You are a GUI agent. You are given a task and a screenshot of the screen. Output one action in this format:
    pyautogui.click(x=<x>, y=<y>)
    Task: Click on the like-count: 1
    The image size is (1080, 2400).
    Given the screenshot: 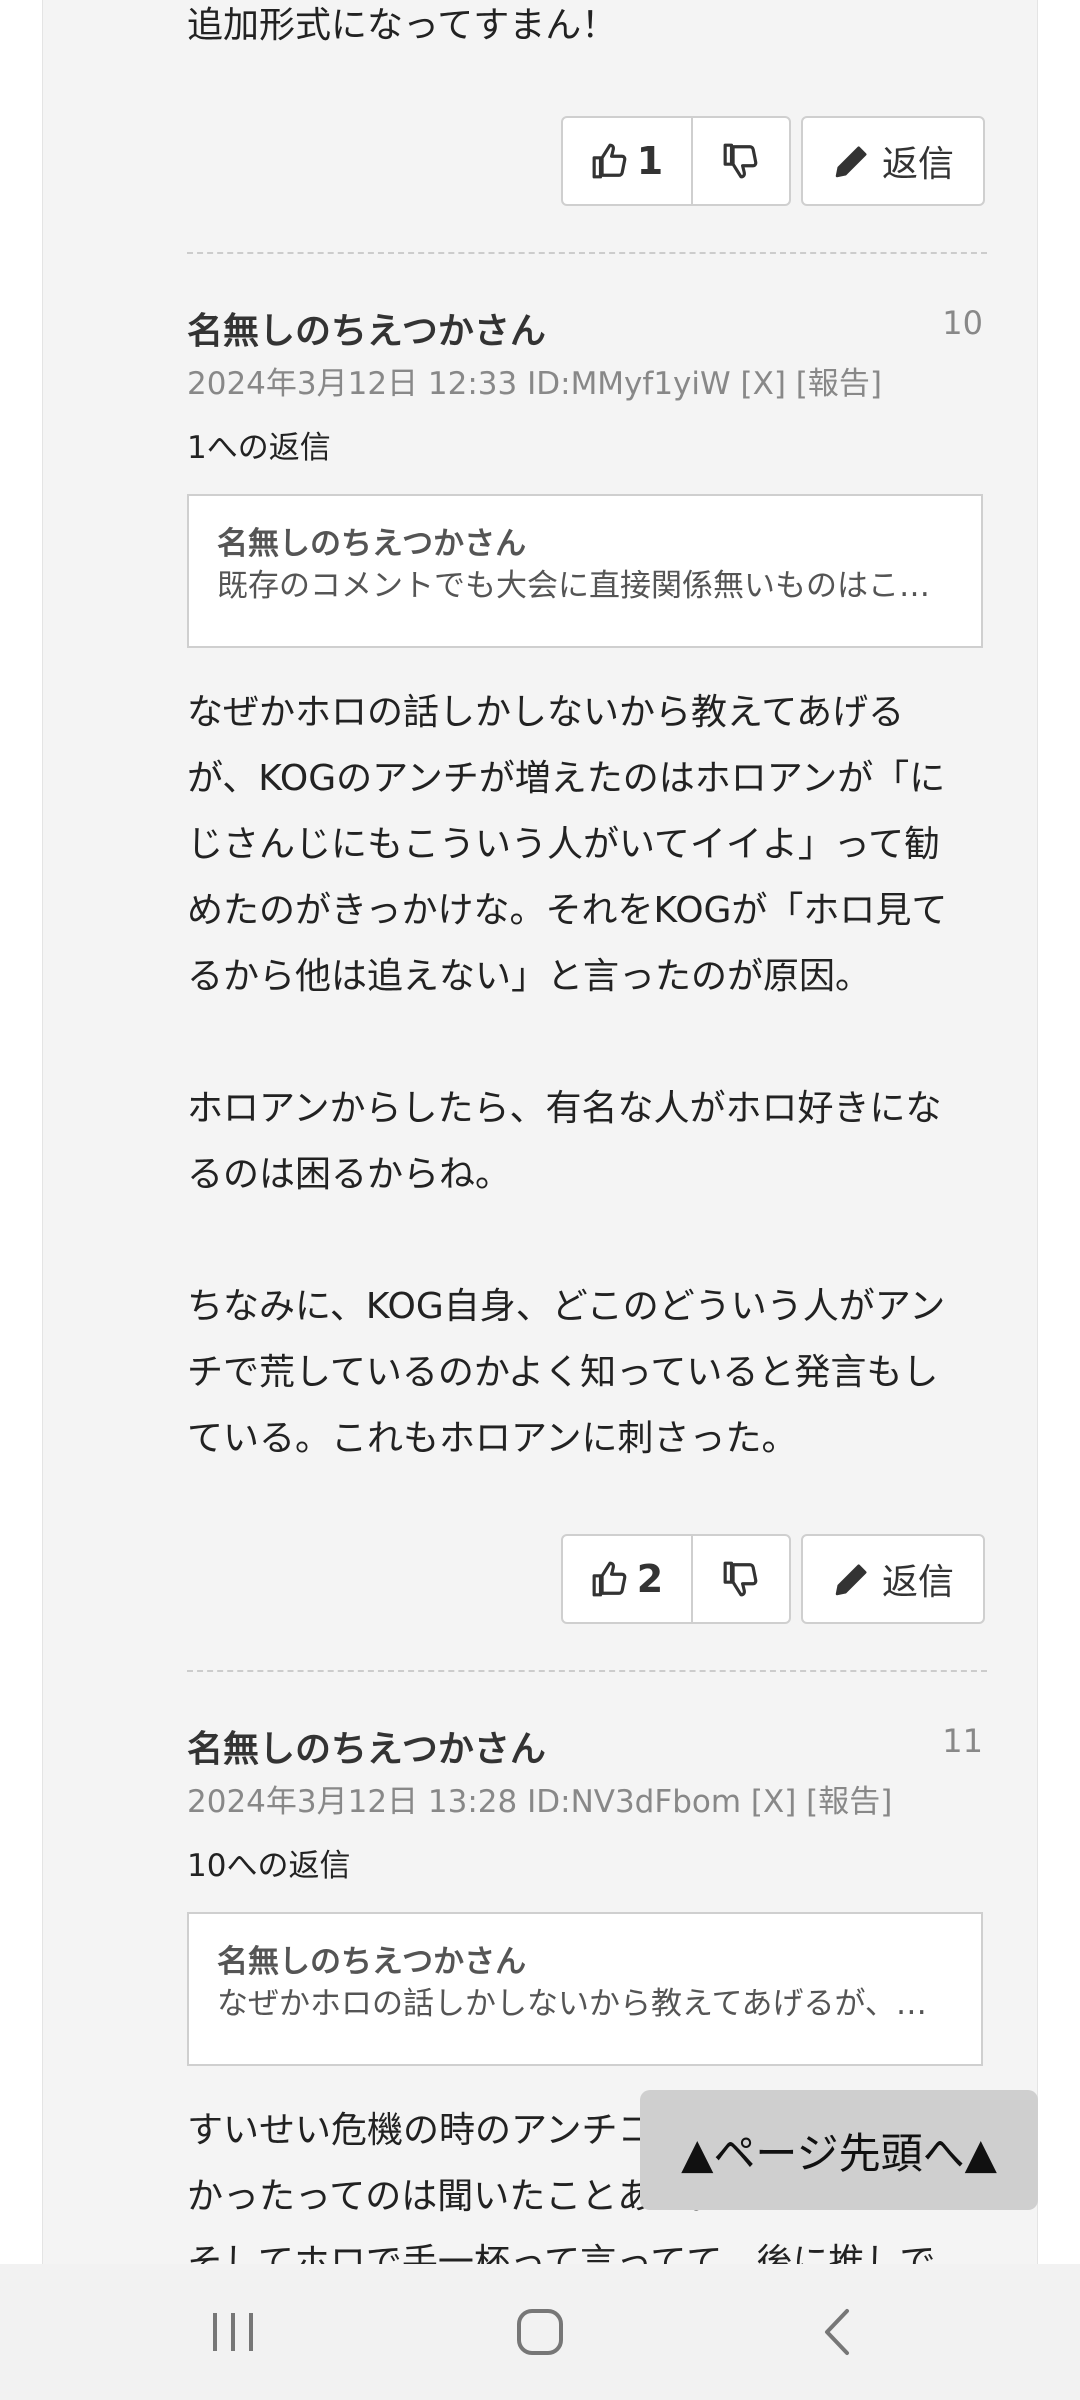 What is the action you would take?
    pyautogui.click(x=650, y=161)
    